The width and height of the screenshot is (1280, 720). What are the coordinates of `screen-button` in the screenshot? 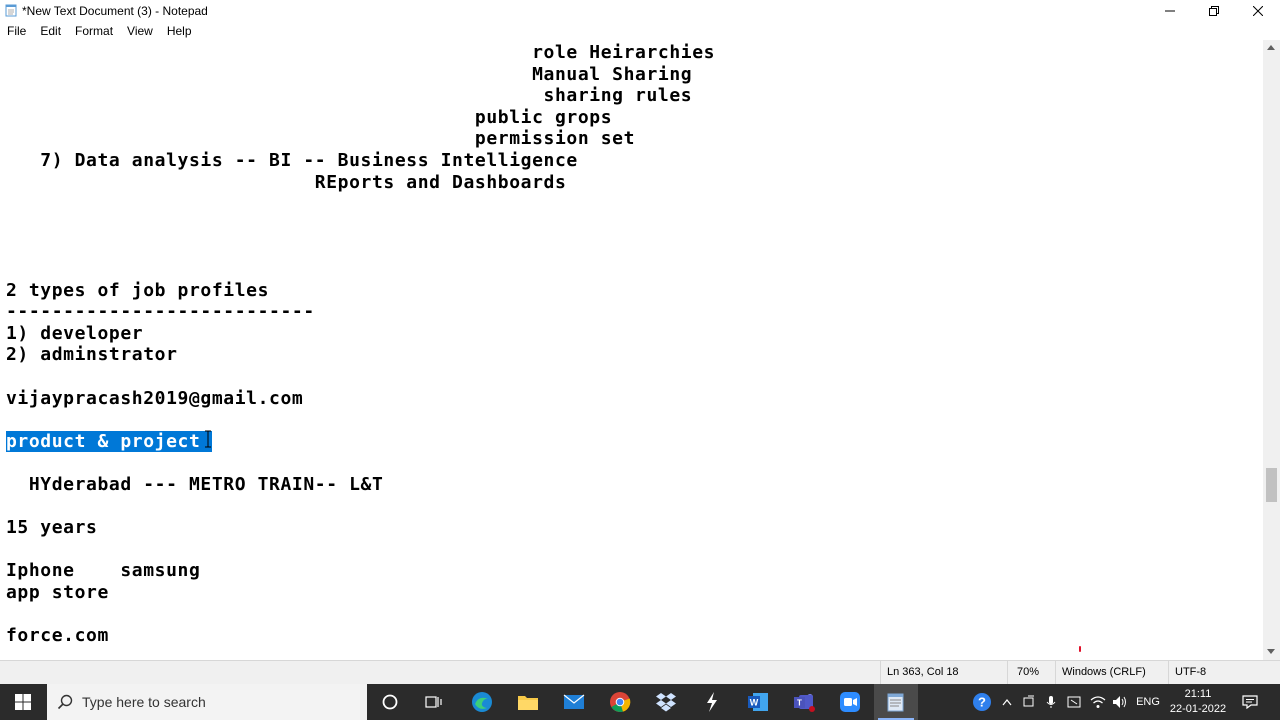 It's located at (1074, 702).